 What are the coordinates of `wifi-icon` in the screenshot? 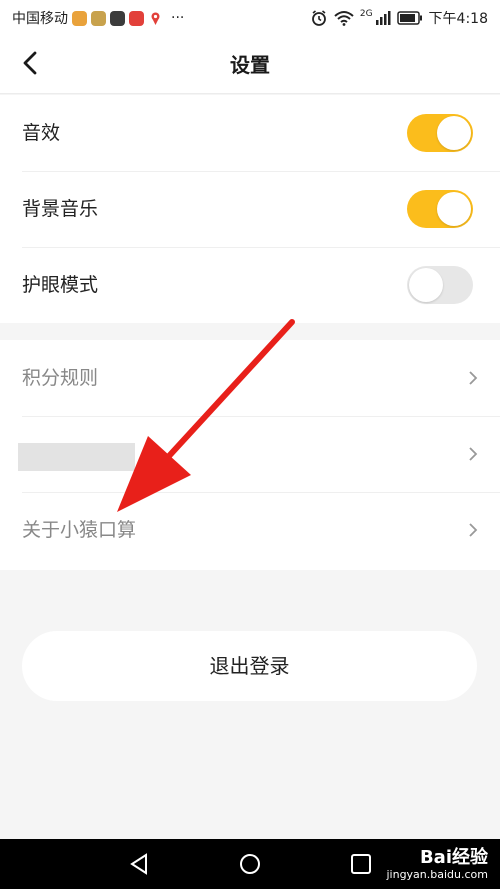 It's located at (344, 18).